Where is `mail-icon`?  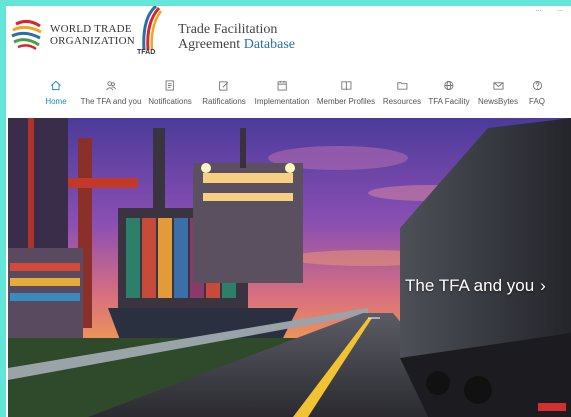
mail-icon is located at coordinates (498, 86).